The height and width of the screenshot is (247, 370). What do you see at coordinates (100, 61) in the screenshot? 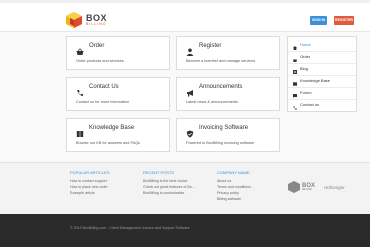
I see `card-description: Order products and services` at bounding box center [100, 61].